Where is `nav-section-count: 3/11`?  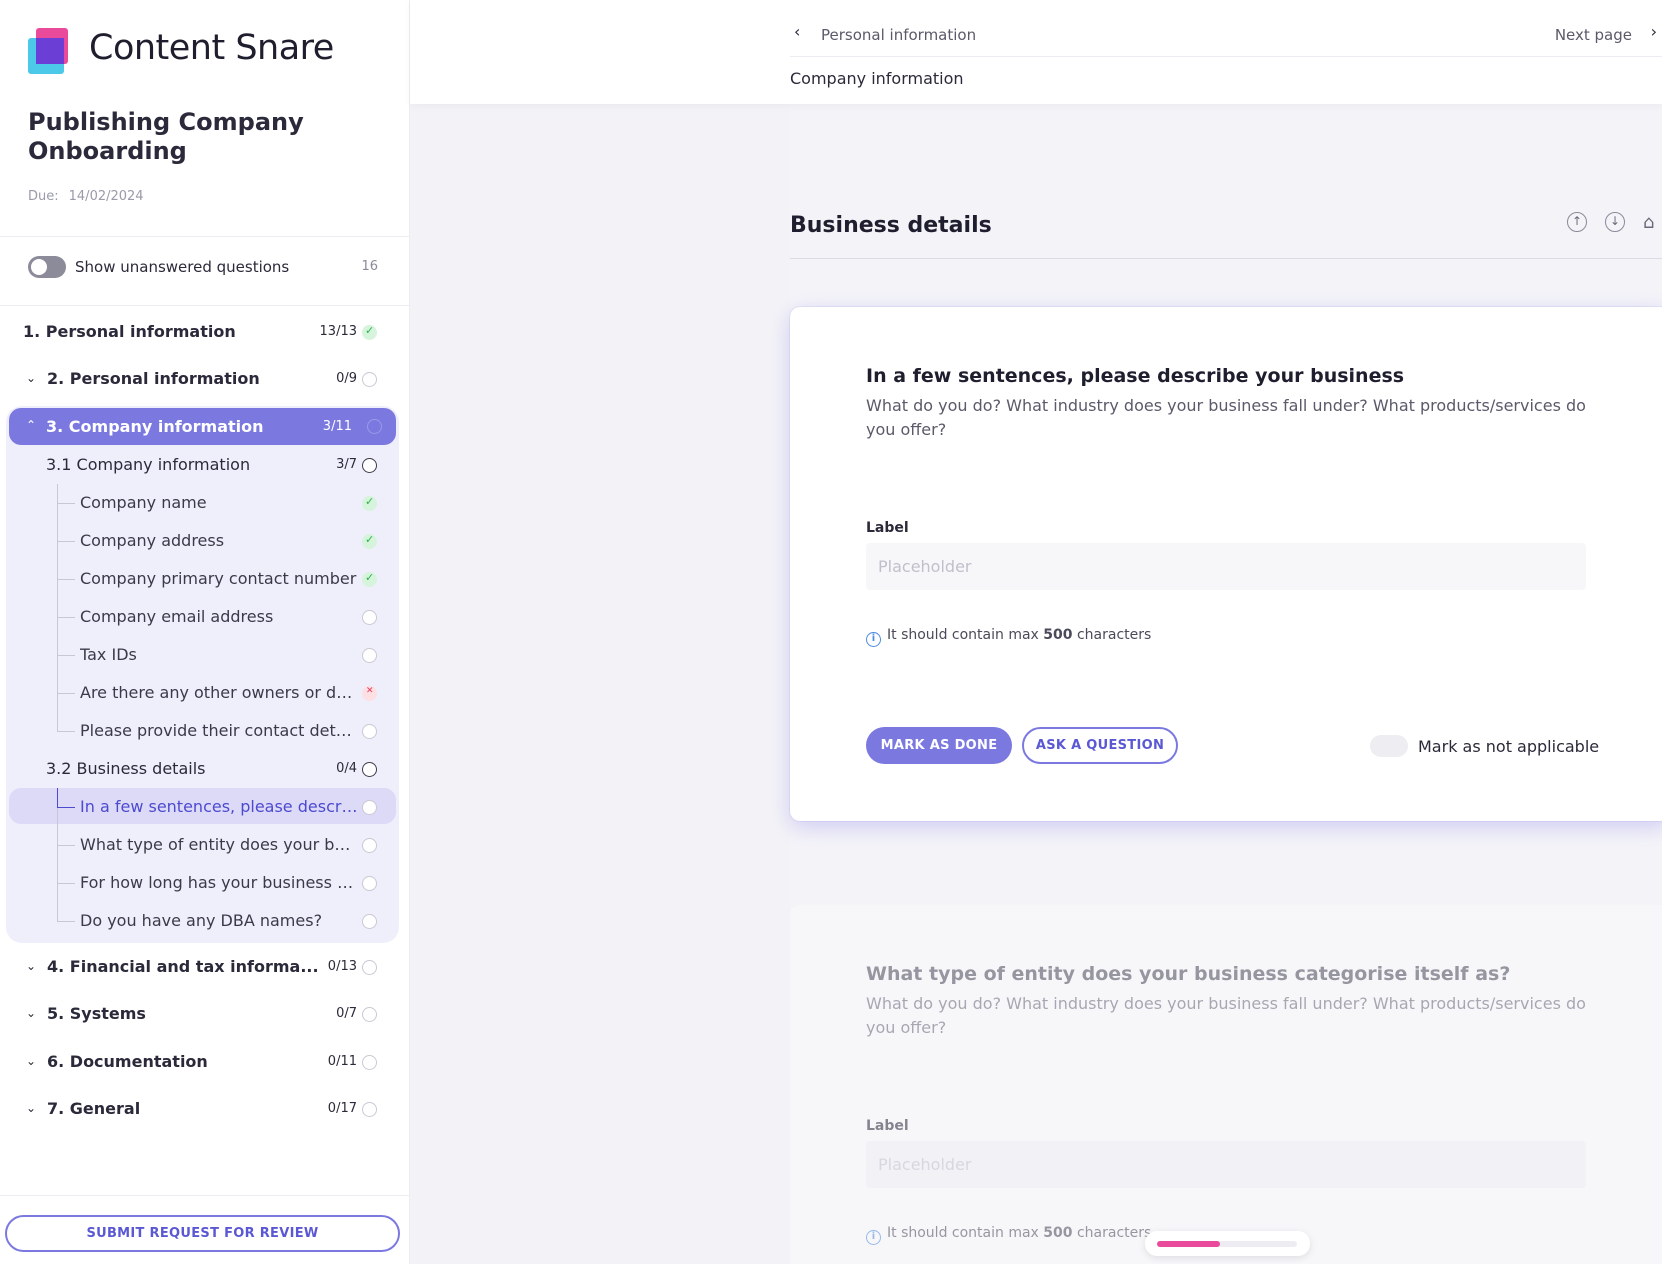 nav-section-count: 3/11 is located at coordinates (337, 426).